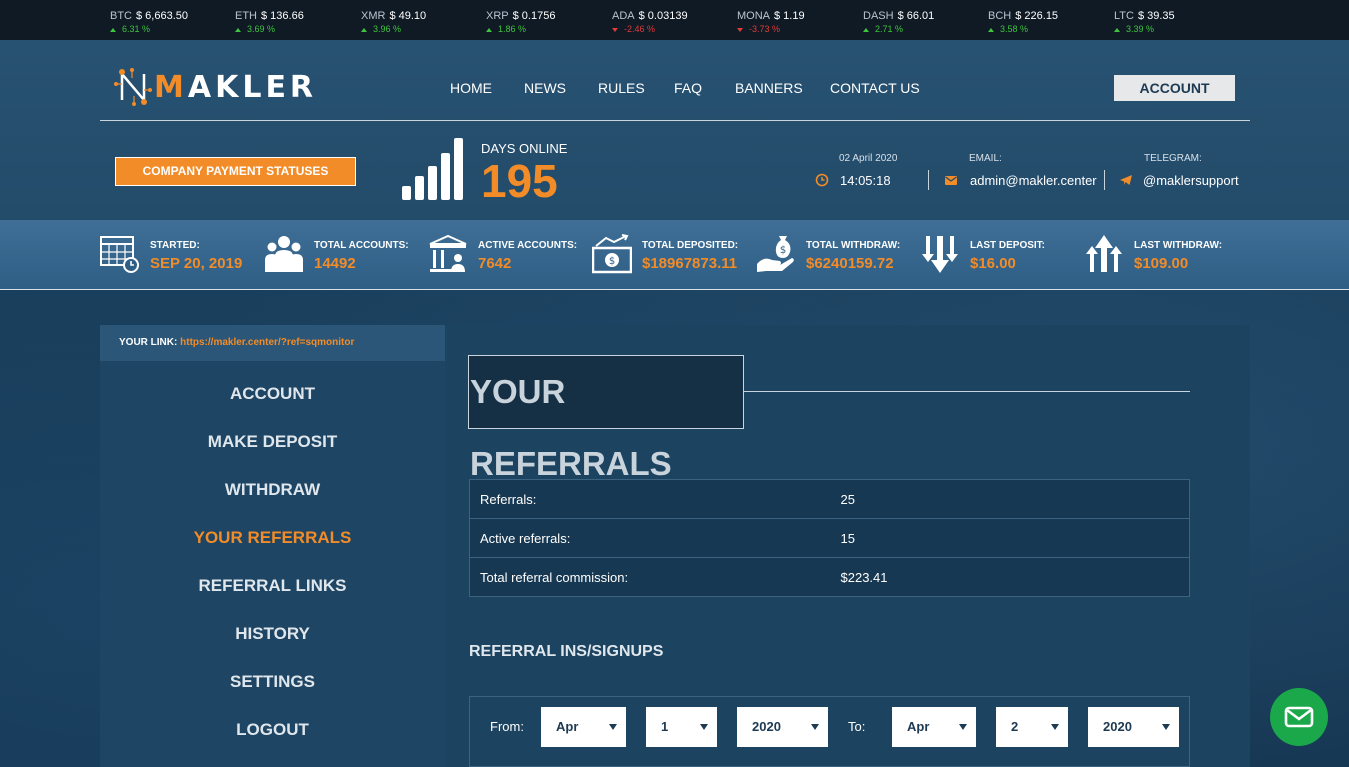  What do you see at coordinates (899, 22) in the screenshot?
I see `ticker-item: DASH $ 66.01 2.71 %` at bounding box center [899, 22].